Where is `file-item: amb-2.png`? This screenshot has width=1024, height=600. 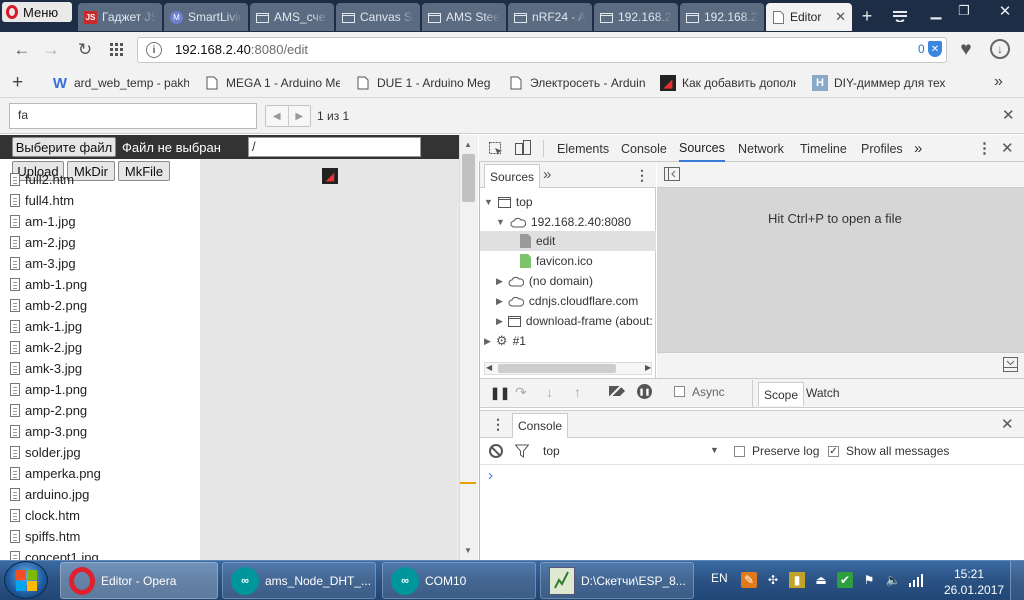 file-item: amb-2.png is located at coordinates (48, 305).